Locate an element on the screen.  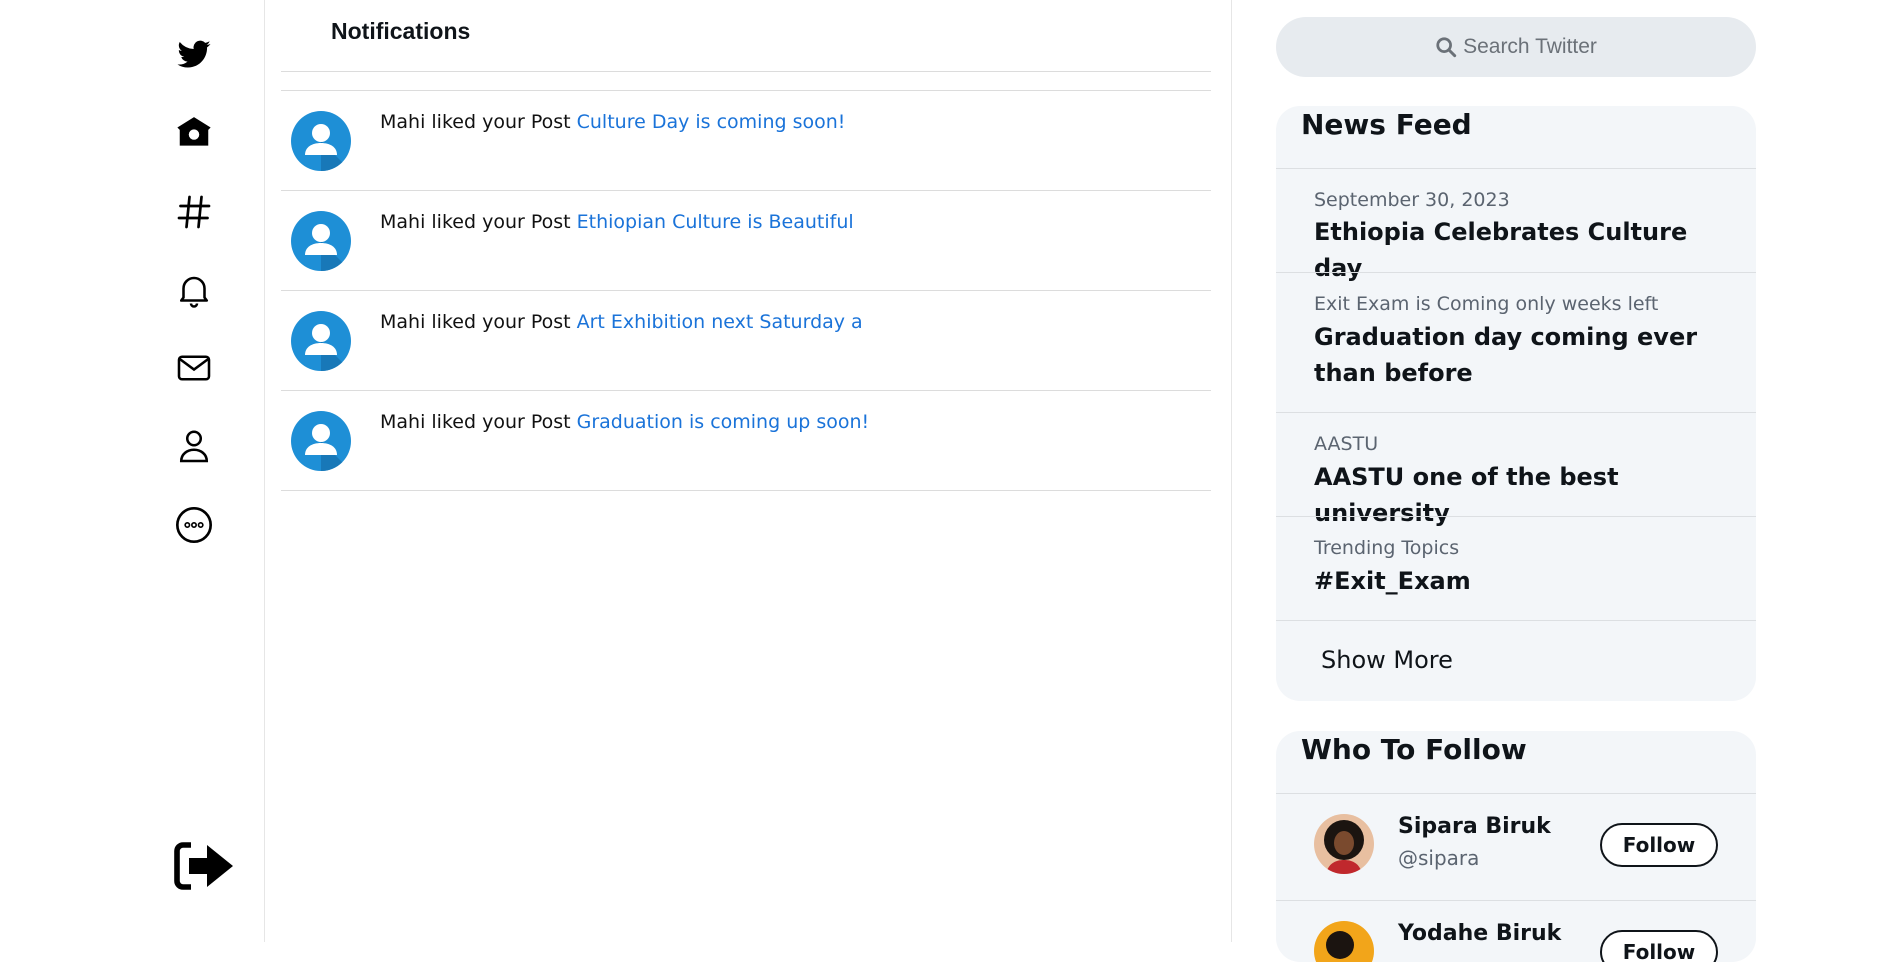
news-item-headline: Graduation day coming ever than before is located at coordinates (1506, 355).